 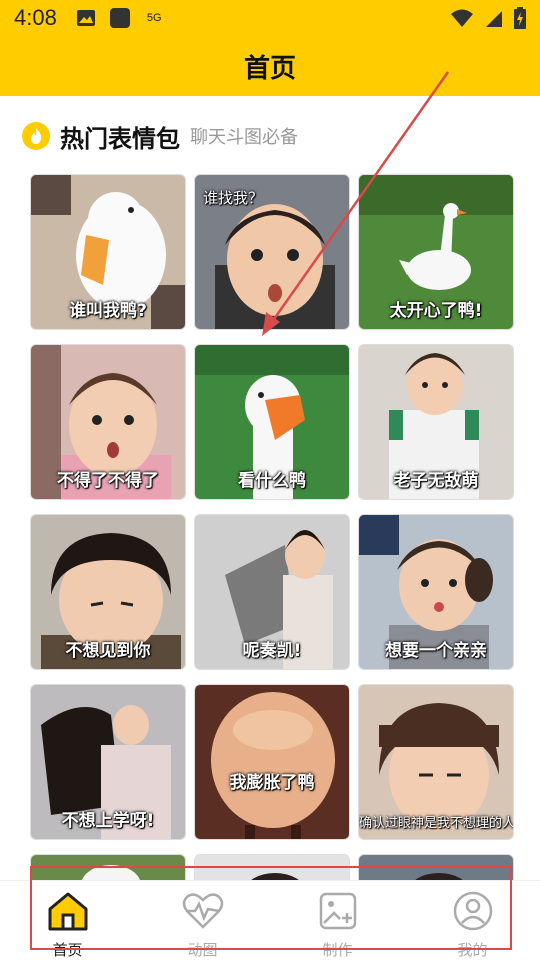 I want to click on sticker-caption: 太开心了鸭!, so click(x=436, y=311).